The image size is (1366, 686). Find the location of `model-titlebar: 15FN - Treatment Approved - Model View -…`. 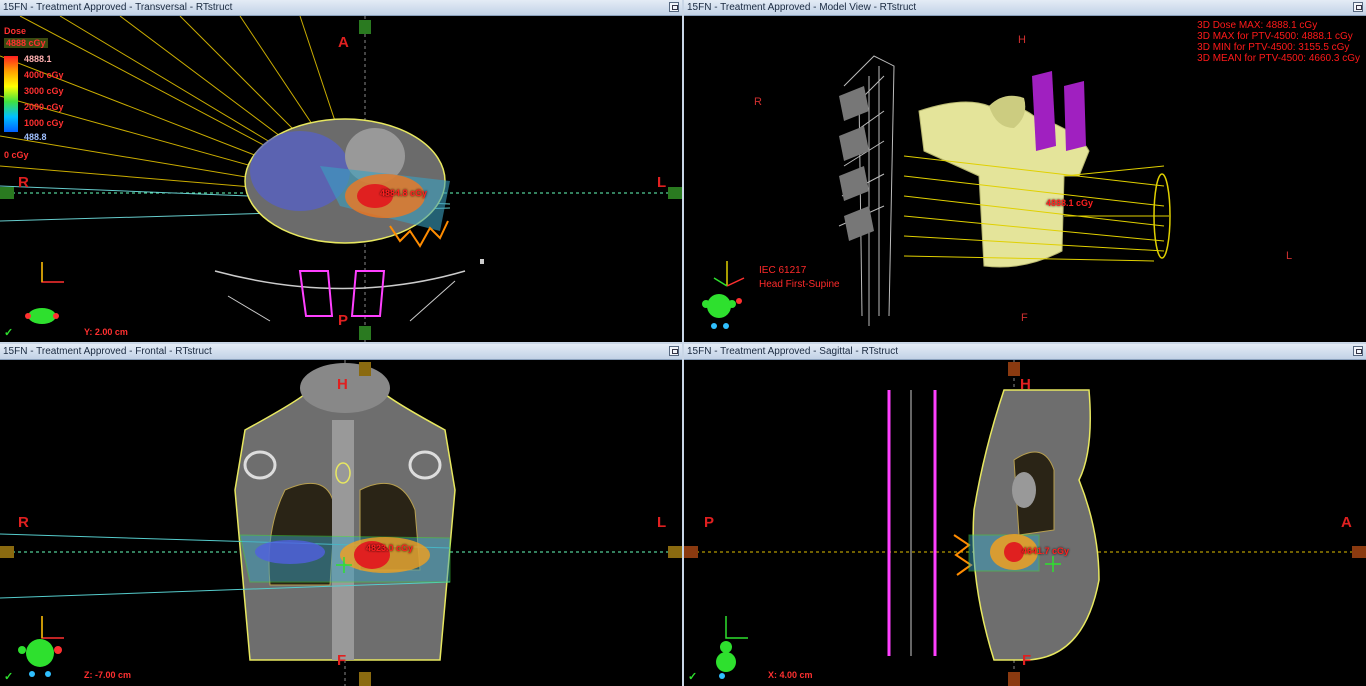

model-titlebar: 15FN - Treatment Approved - Model View -… is located at coordinates (1025, 8).